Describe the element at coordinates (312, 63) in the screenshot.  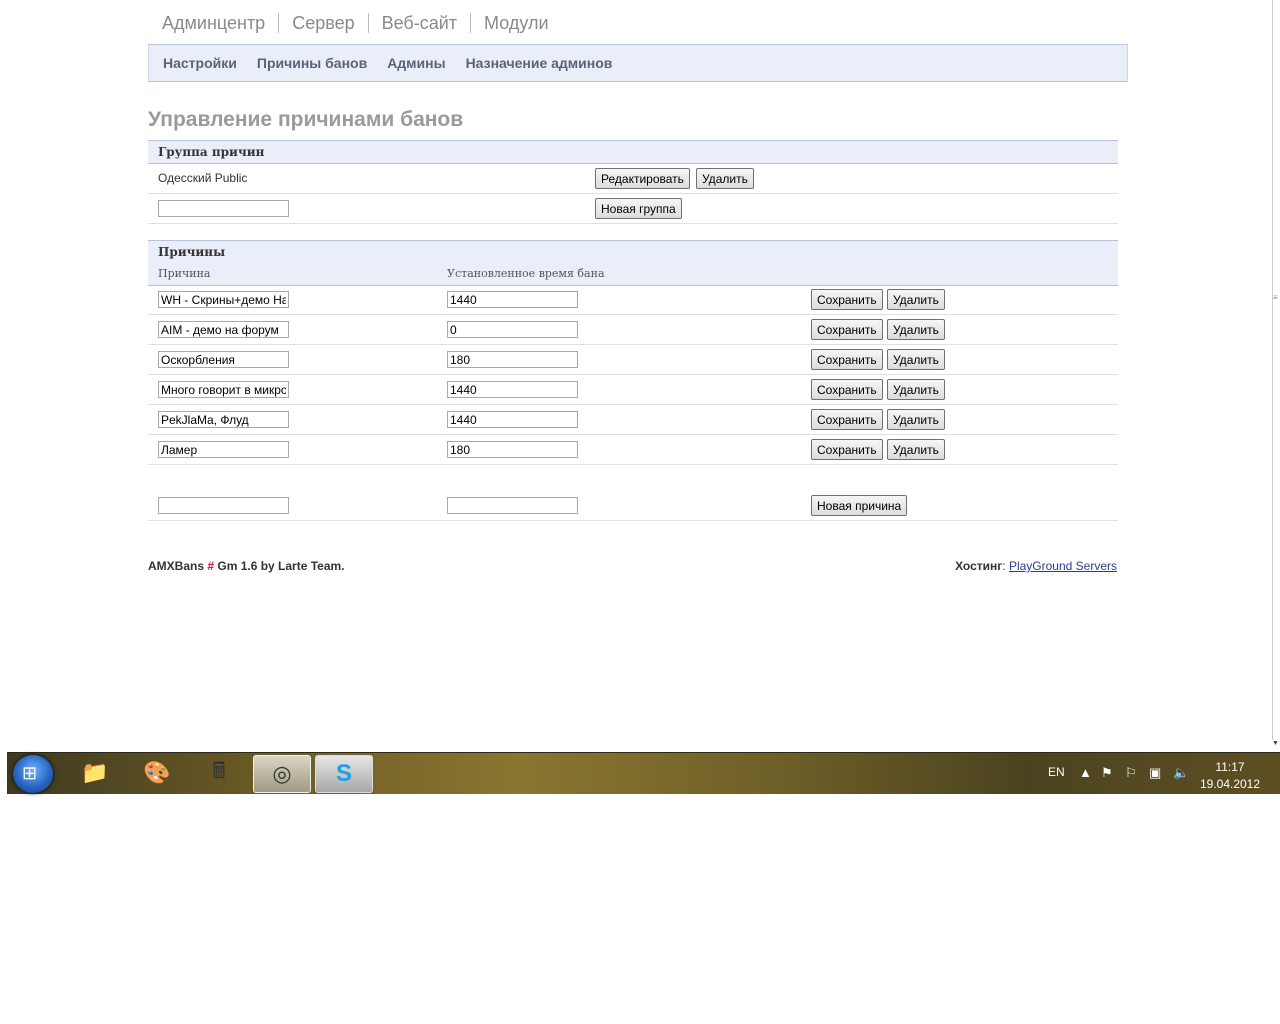
I see `subnav-ban-reasons: Причины банов` at that location.